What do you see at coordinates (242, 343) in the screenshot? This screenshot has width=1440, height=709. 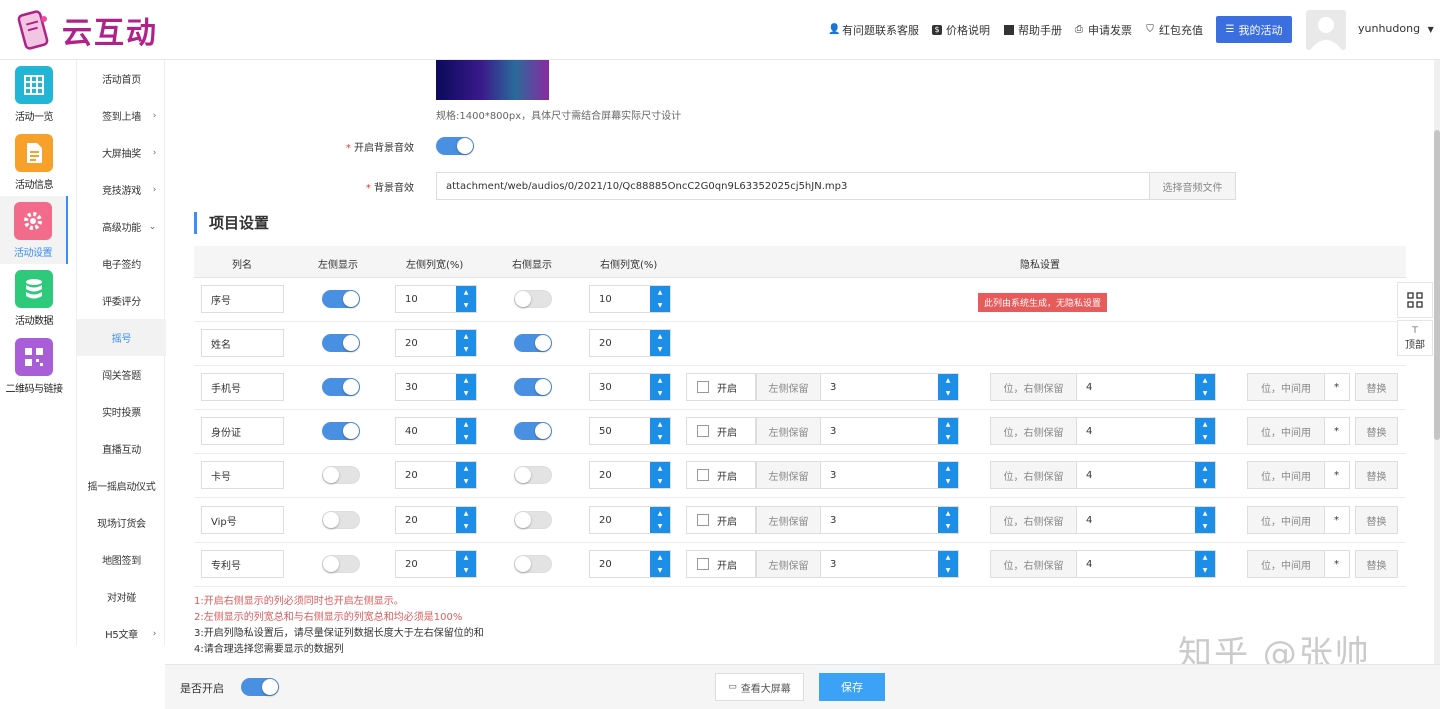 I see `column-name-input: 姓名` at bounding box center [242, 343].